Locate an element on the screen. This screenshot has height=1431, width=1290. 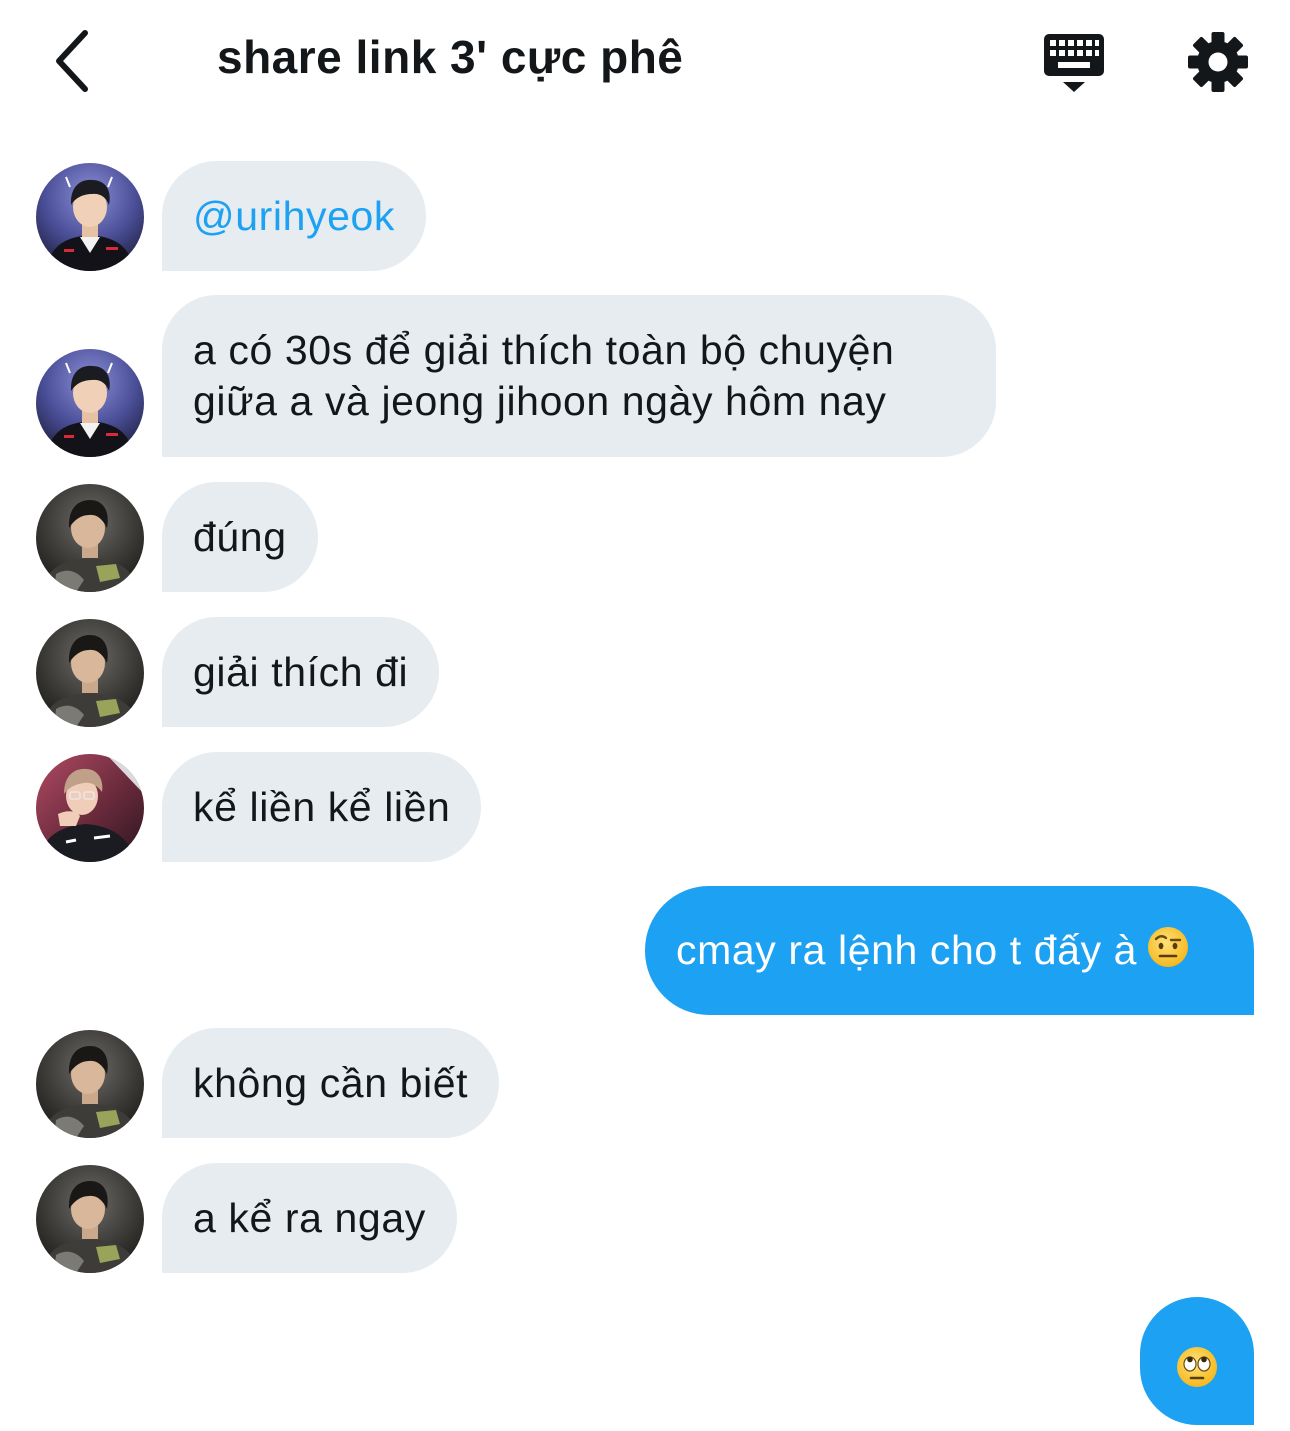
back-button is located at coordinates (71, 61).